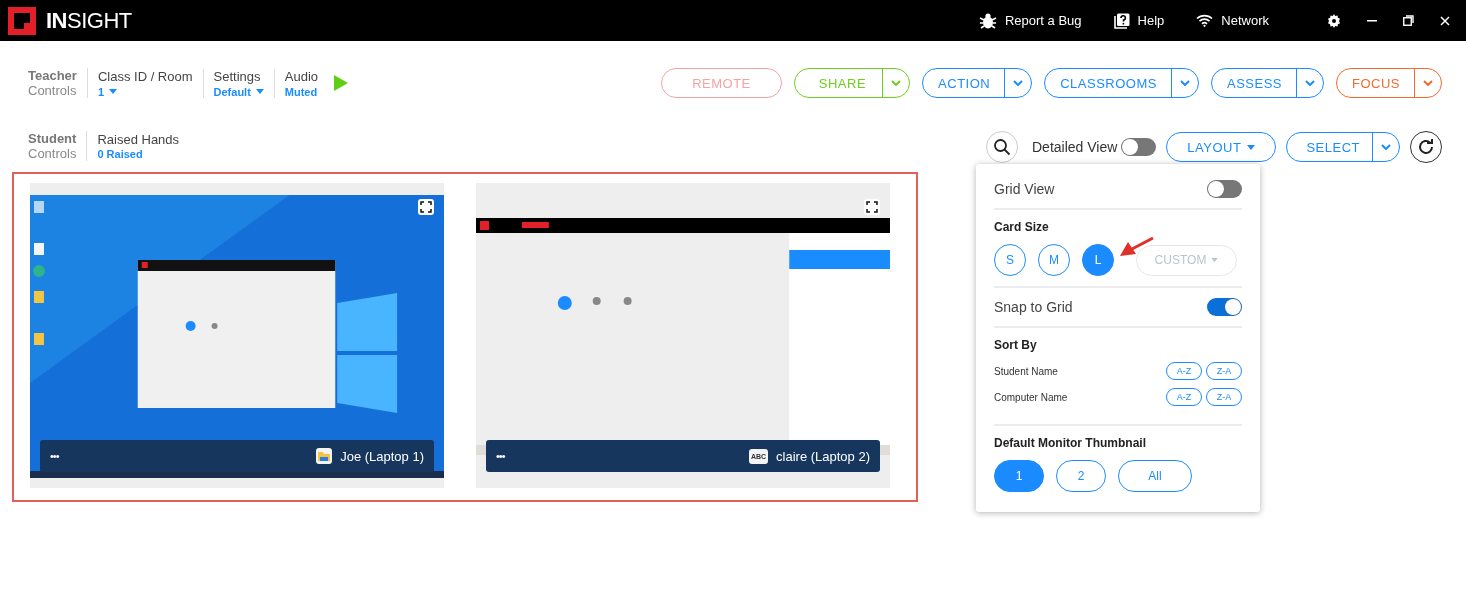 The height and width of the screenshot is (592, 1466). Describe the element at coordinates (1054, 260) in the screenshot. I see `card-size-option: M` at that location.